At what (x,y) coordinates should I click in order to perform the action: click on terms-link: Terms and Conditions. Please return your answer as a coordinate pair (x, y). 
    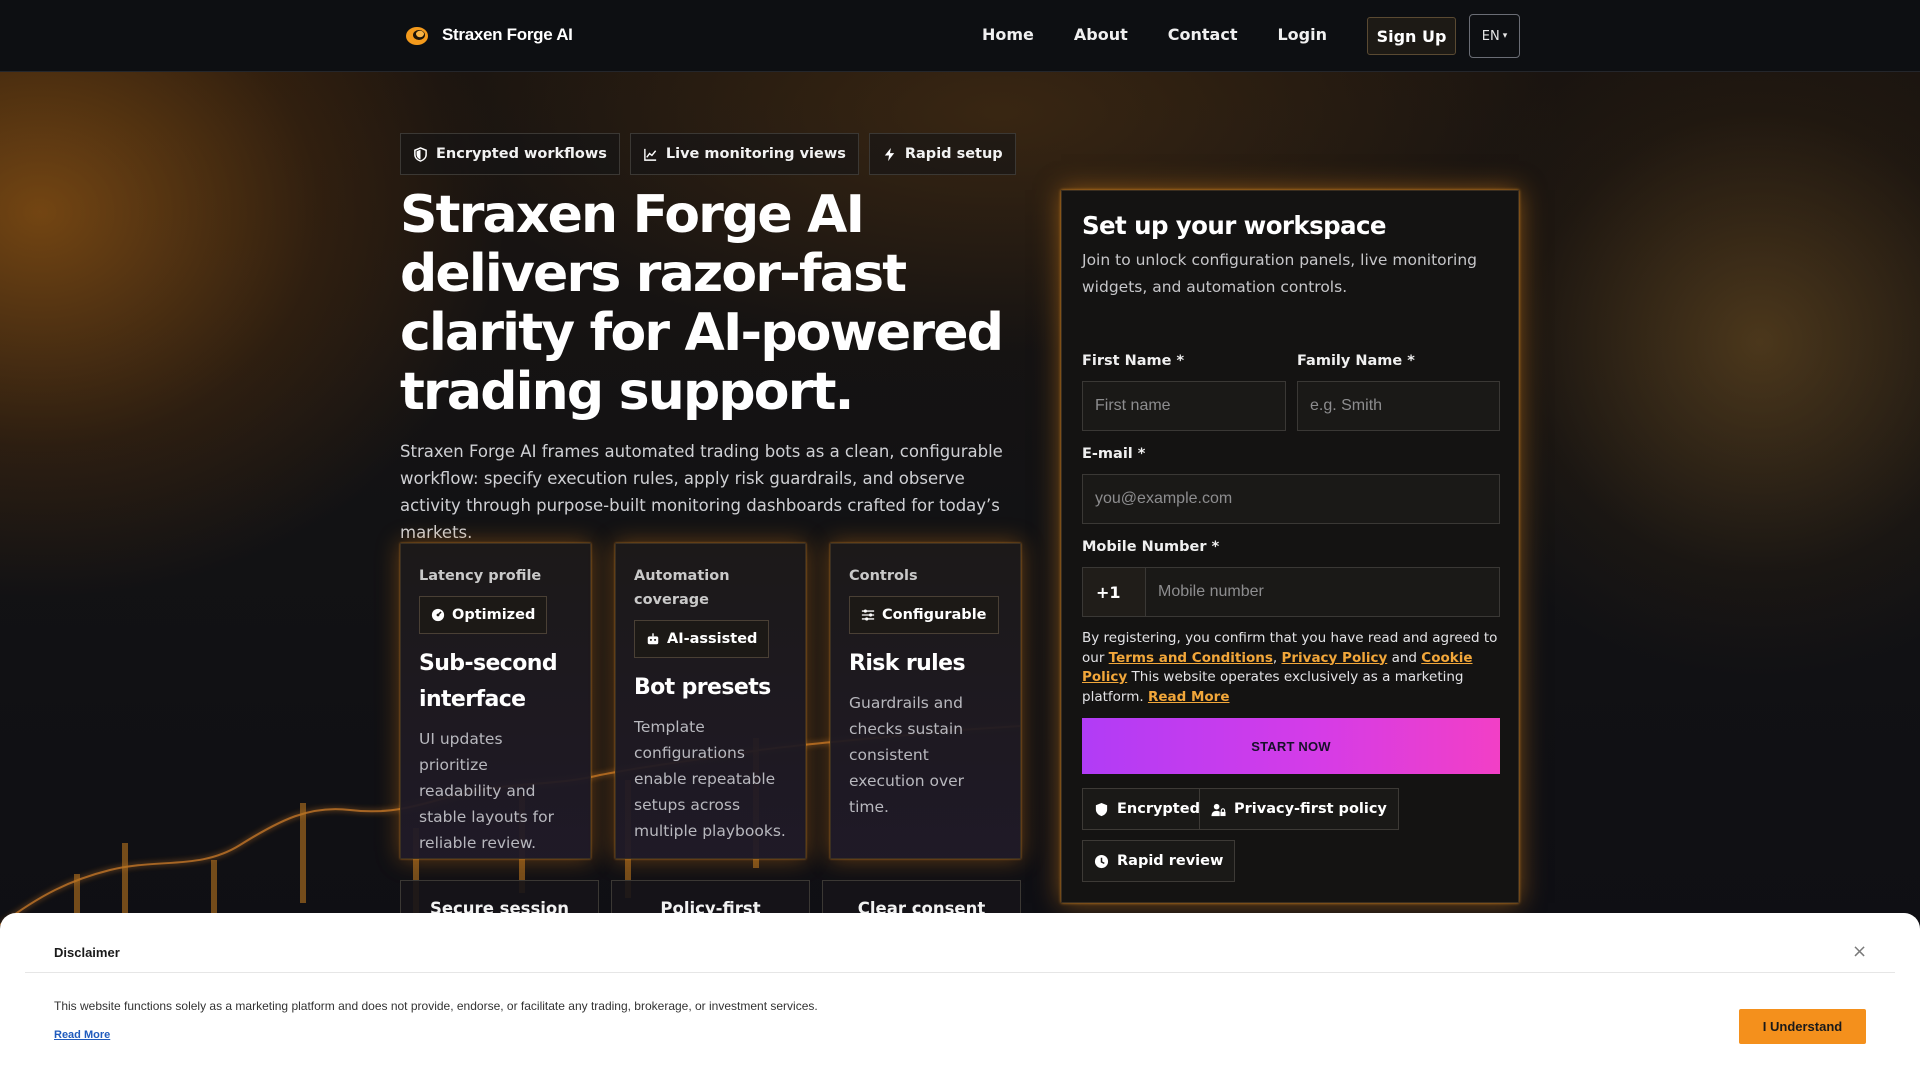
    Looking at the image, I should click on (1191, 658).